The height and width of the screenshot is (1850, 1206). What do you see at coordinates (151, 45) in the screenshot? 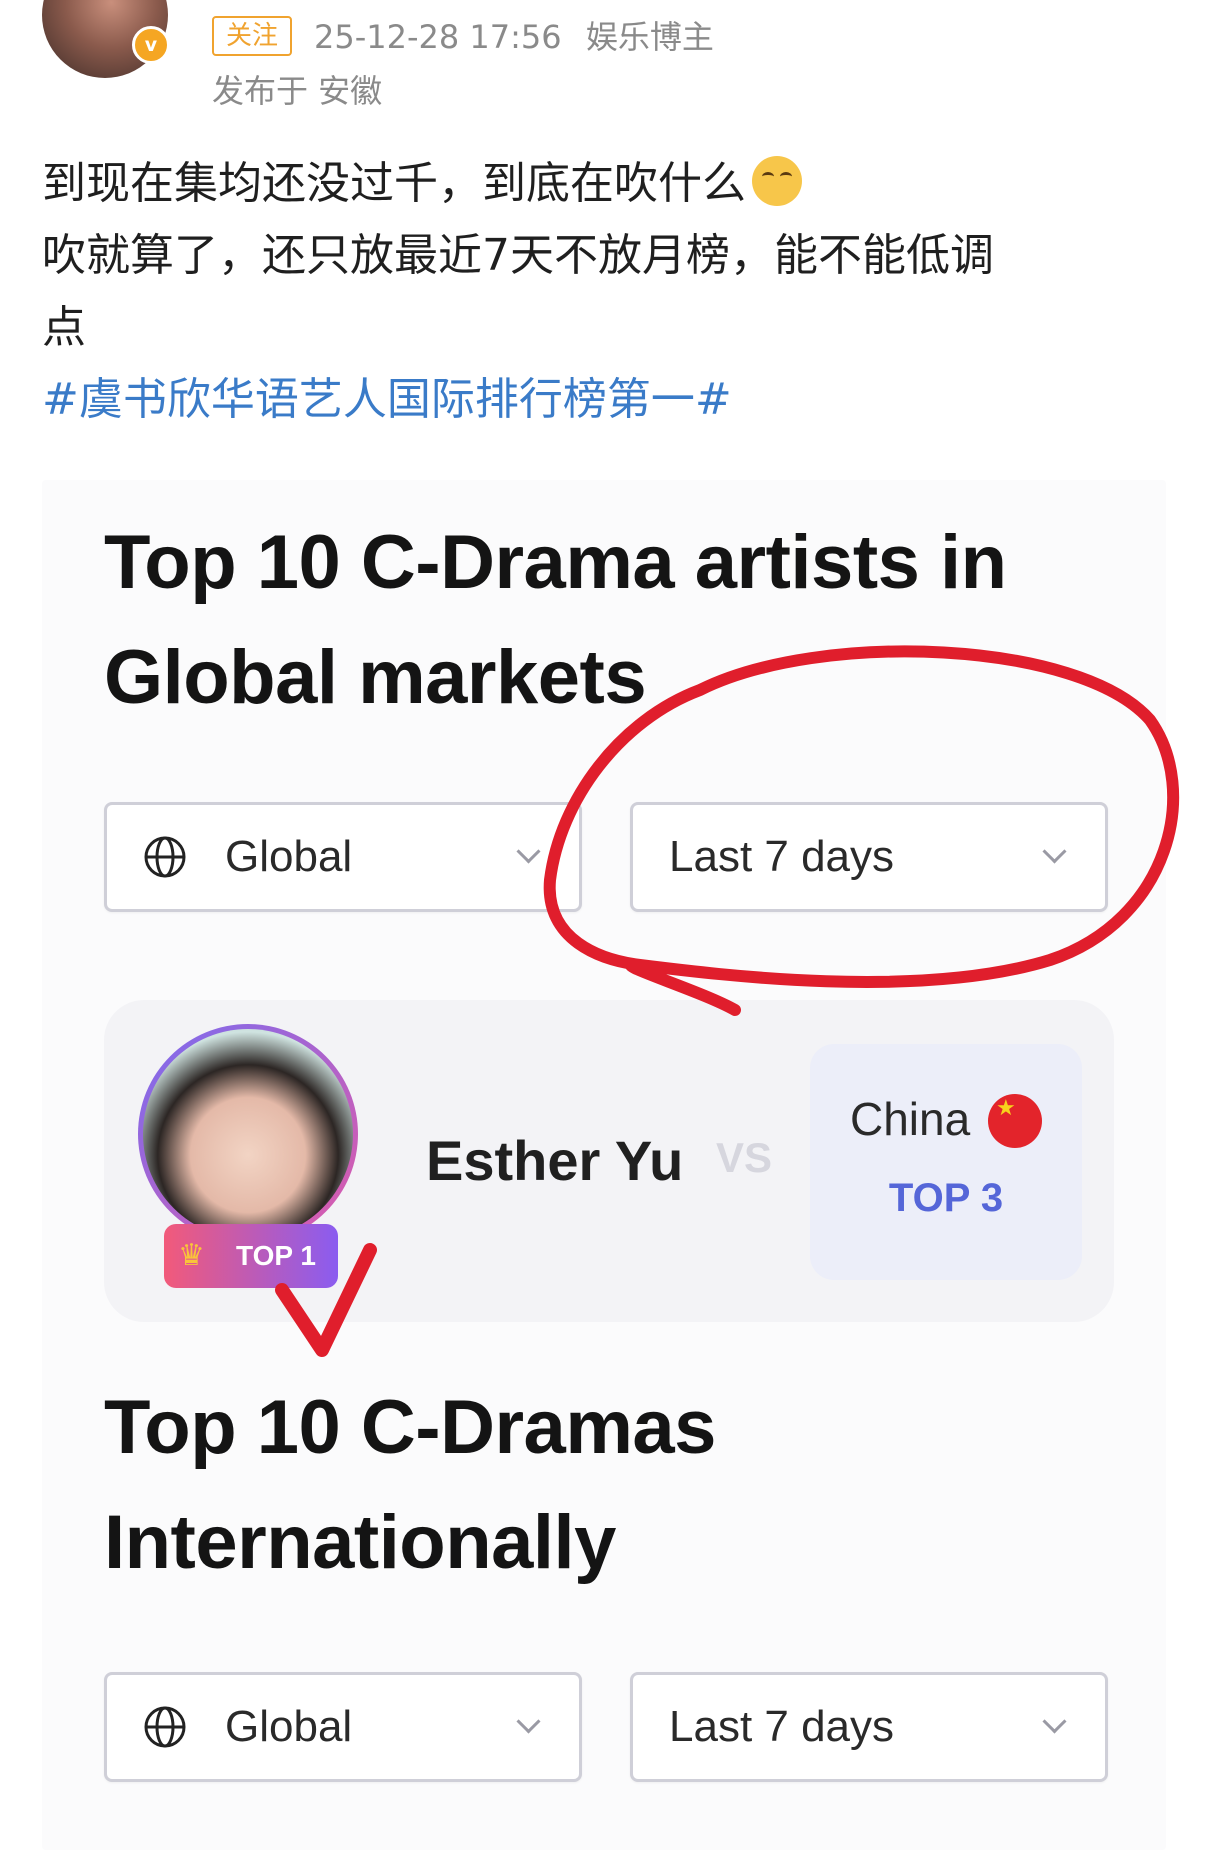
I see `verified-badge-icon: v` at bounding box center [151, 45].